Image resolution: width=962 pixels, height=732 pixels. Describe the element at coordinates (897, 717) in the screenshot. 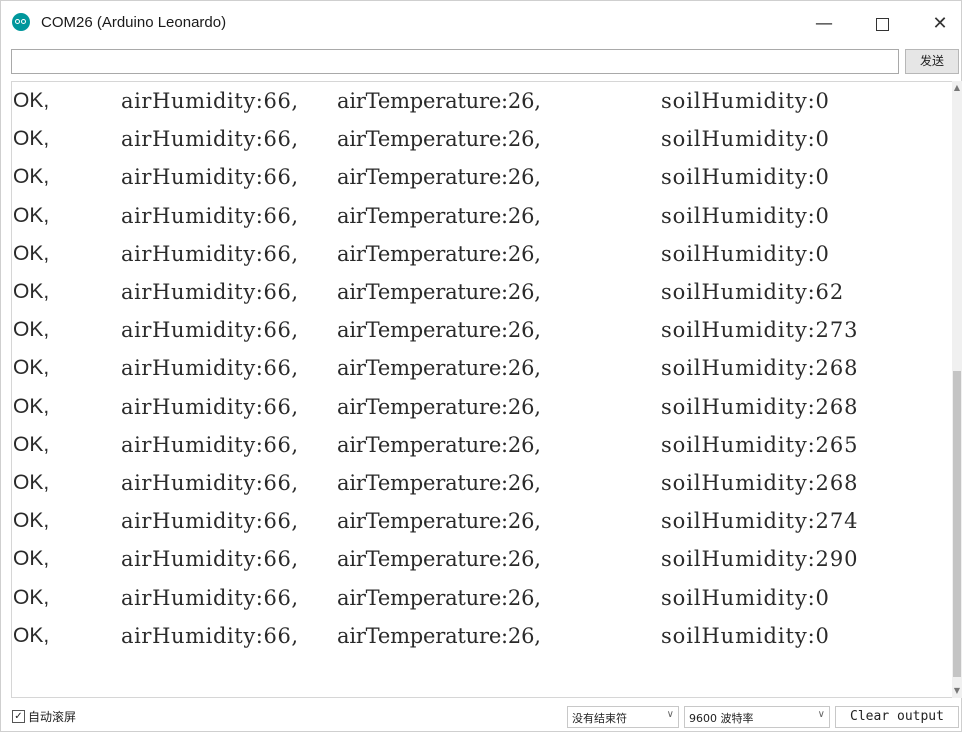

I see `clear-output-button: Clear output` at that location.